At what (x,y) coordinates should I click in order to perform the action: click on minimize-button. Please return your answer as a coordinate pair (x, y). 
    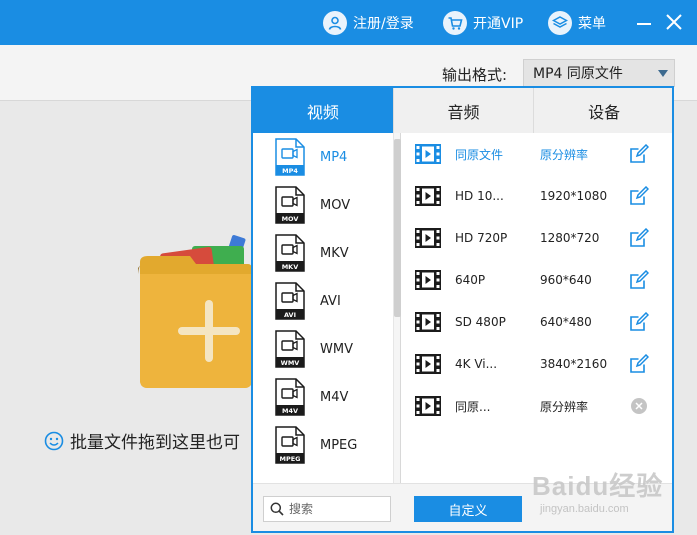
    Looking at the image, I should click on (644, 24).